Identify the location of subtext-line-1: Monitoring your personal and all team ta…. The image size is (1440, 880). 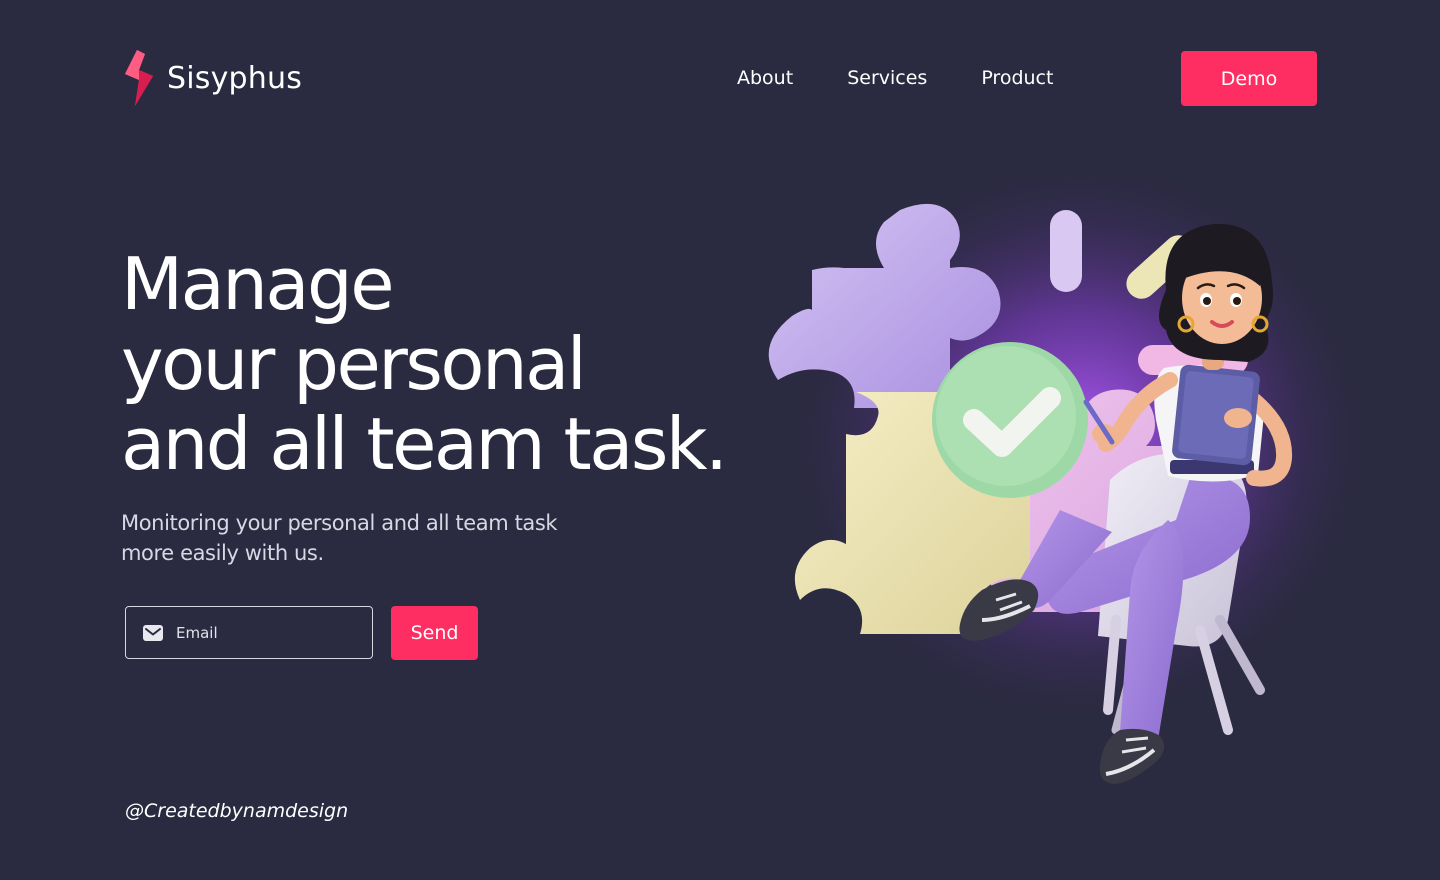
(339, 523).